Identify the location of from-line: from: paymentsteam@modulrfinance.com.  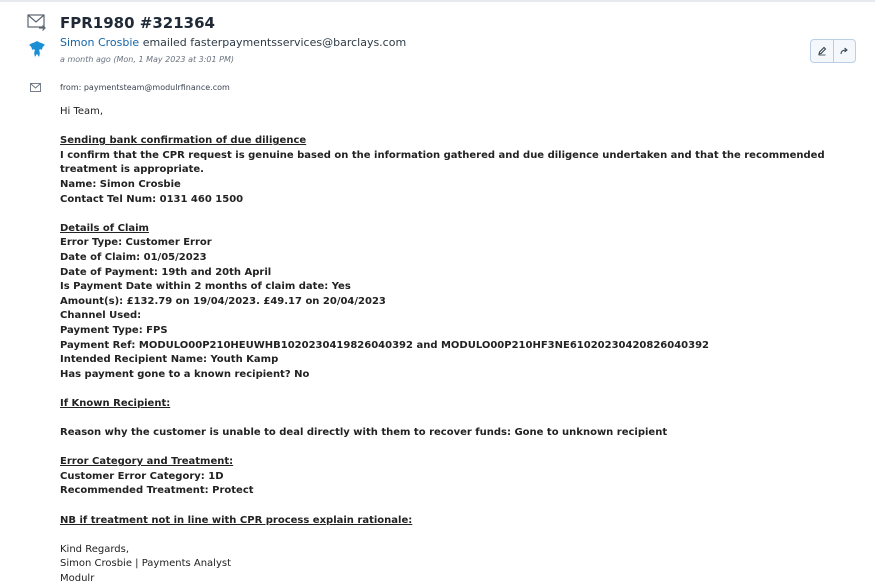
(145, 87).